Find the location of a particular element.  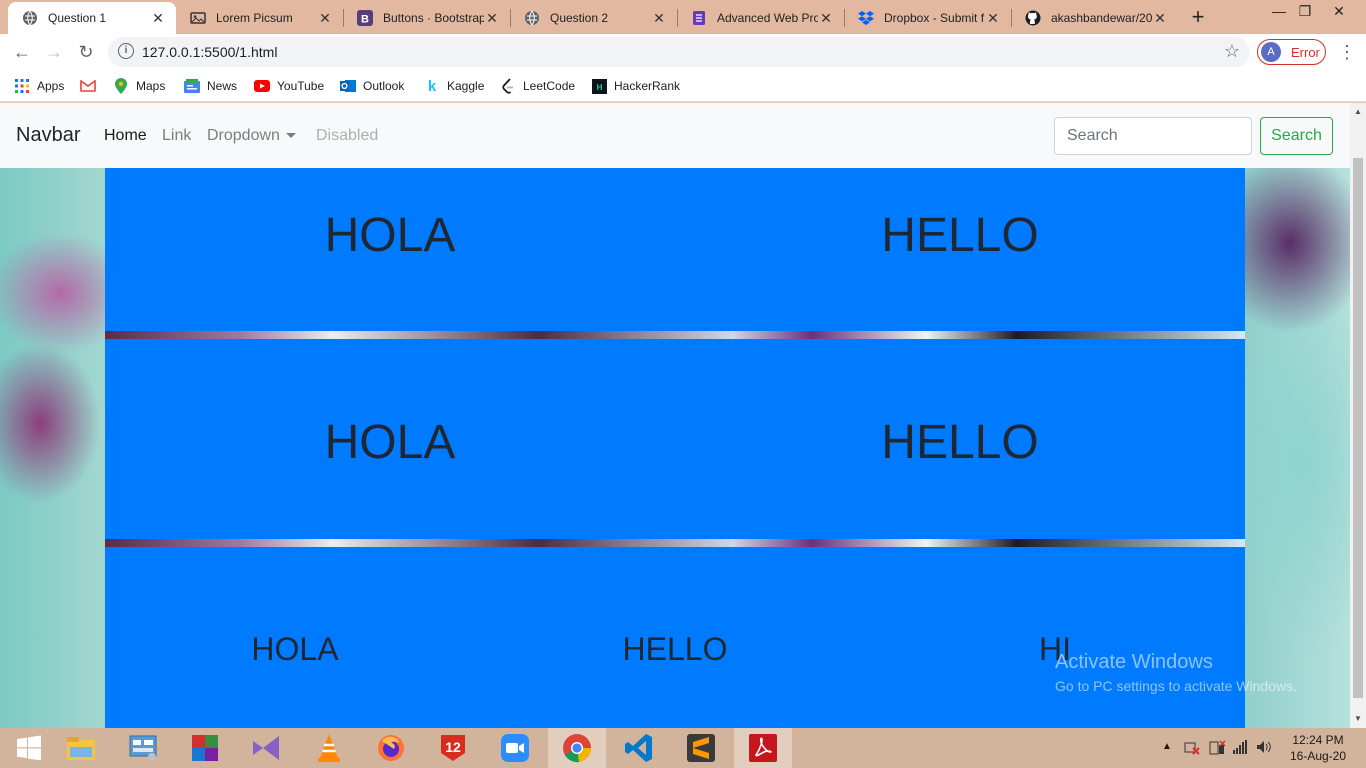

search-input is located at coordinates (1153, 136).